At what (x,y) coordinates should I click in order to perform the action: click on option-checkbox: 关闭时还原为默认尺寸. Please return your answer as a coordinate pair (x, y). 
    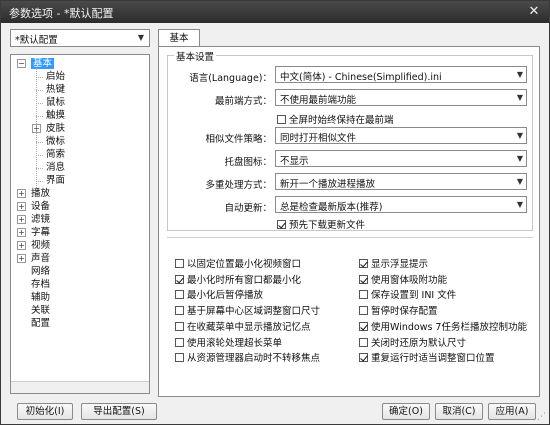
    Looking at the image, I should click on (412, 342).